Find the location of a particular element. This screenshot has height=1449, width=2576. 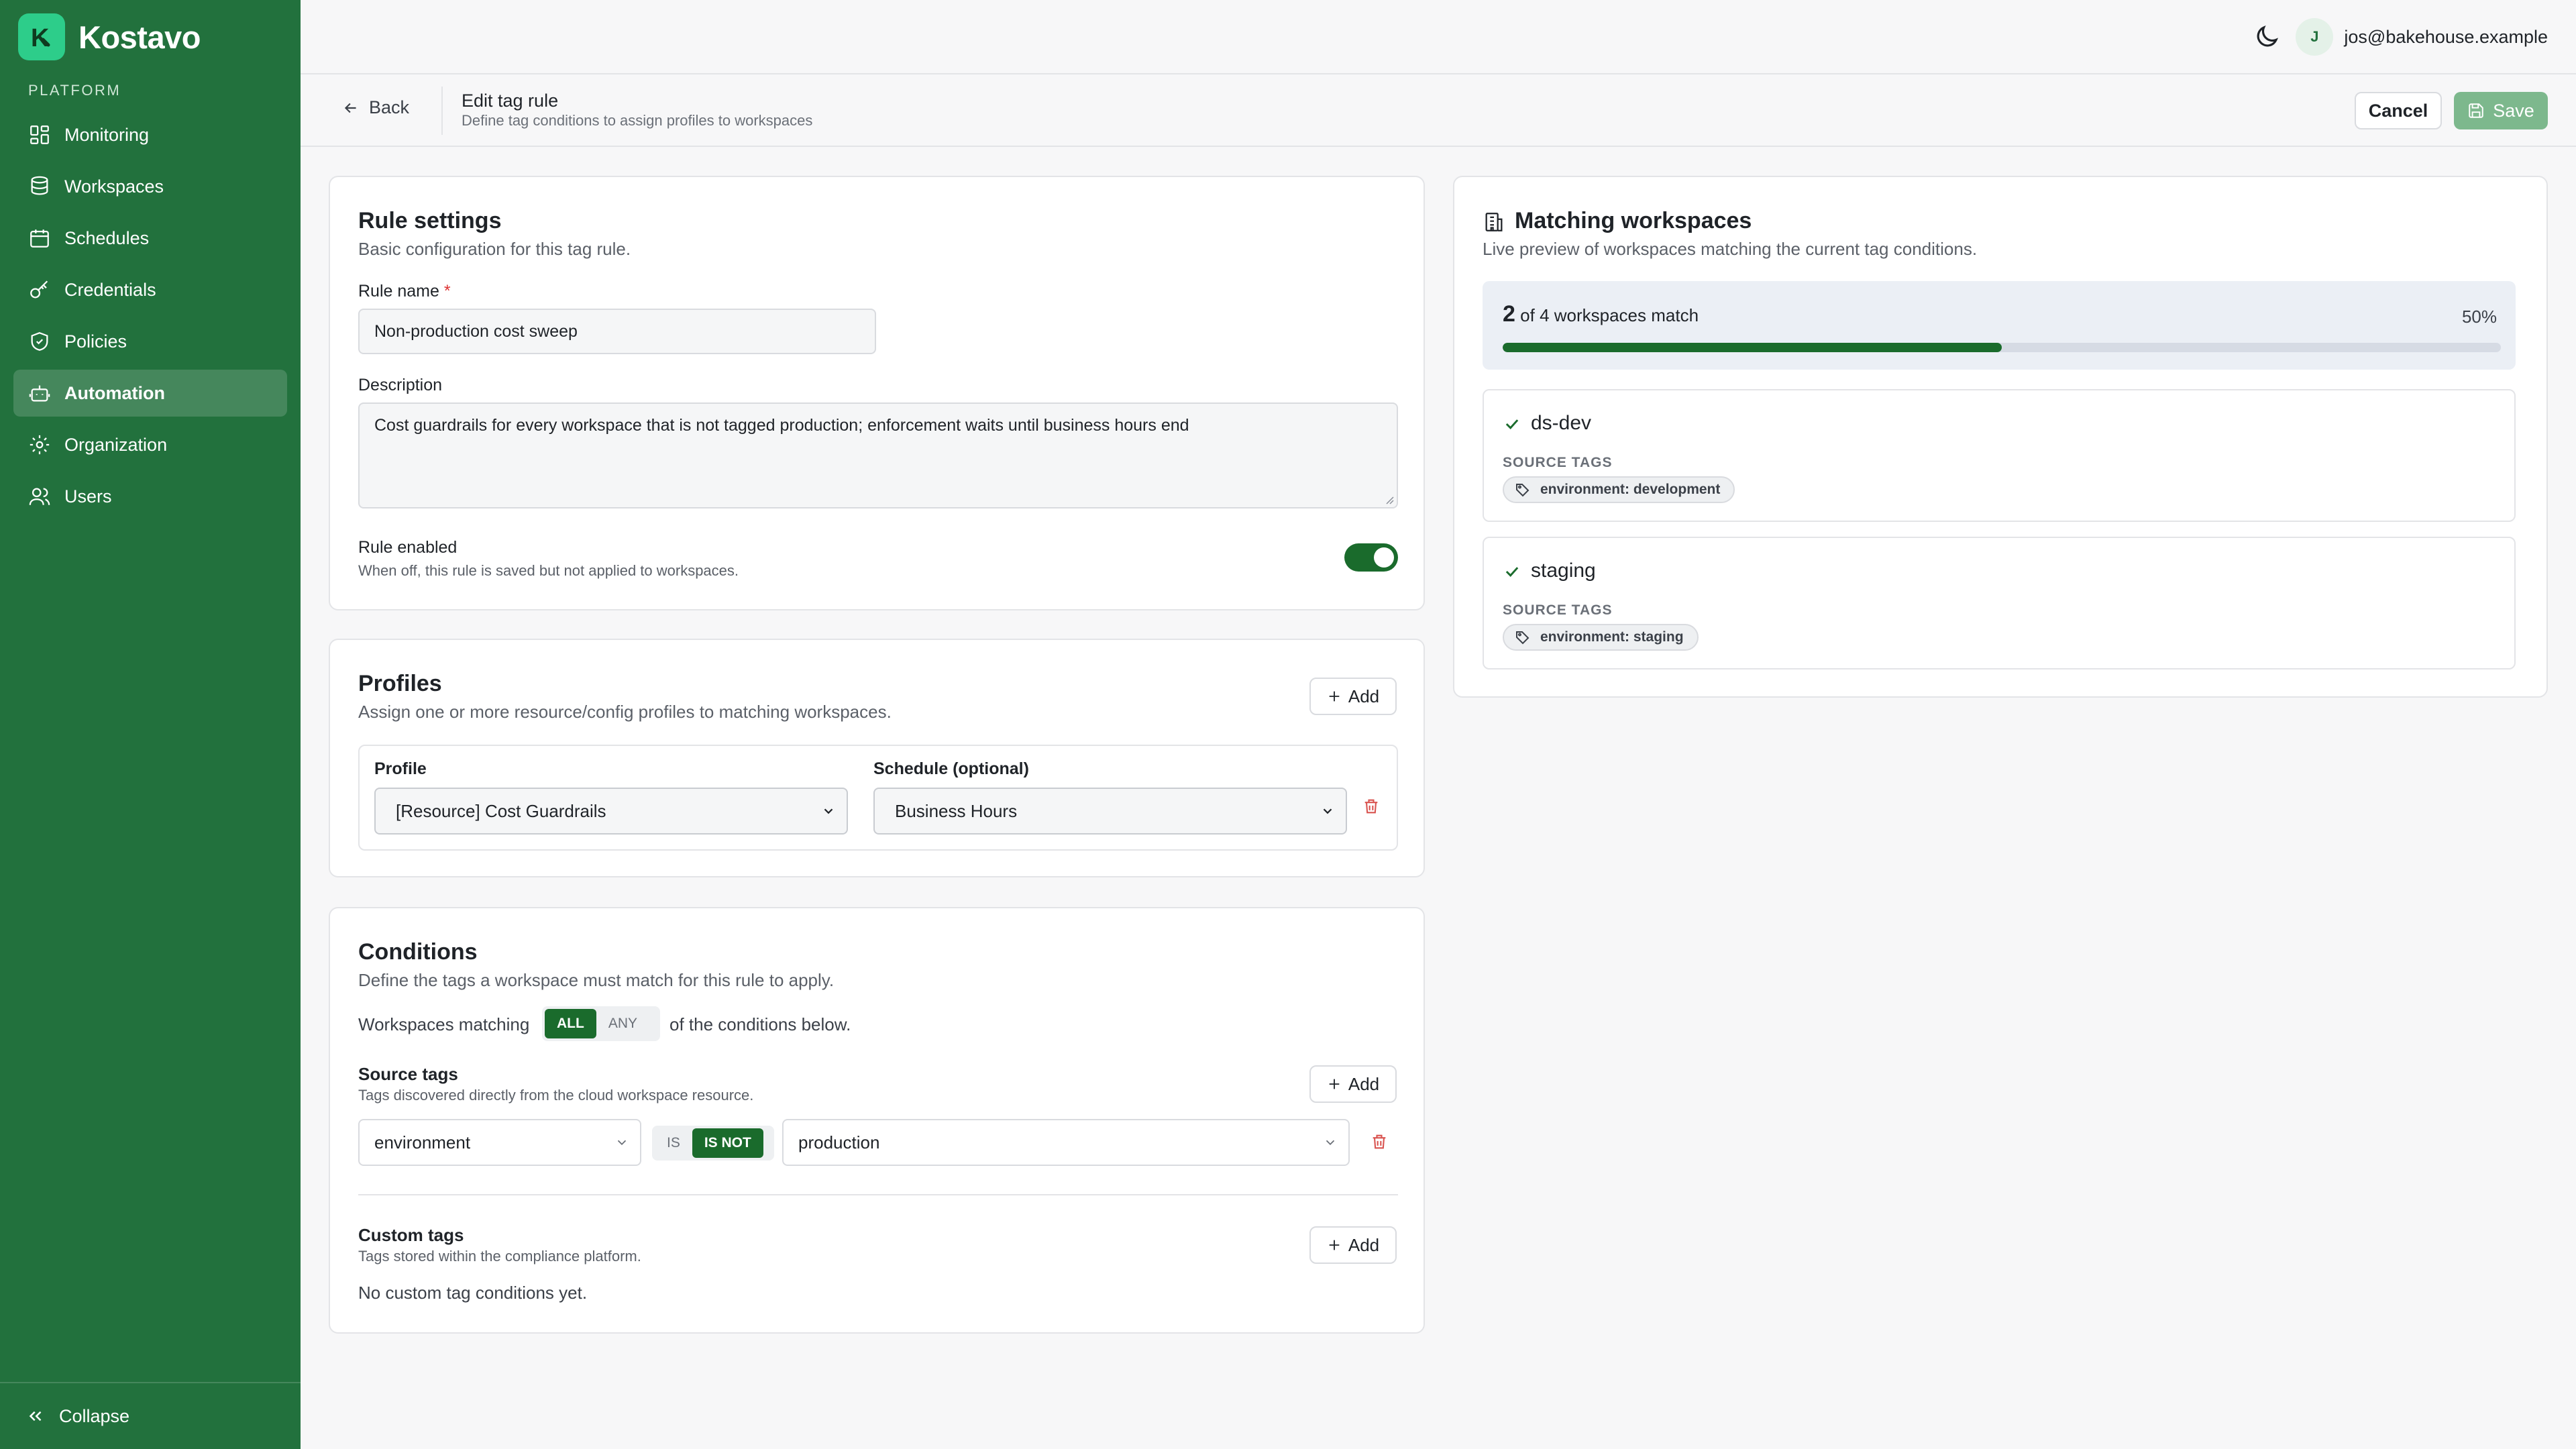

required-mark: * is located at coordinates (447, 291).